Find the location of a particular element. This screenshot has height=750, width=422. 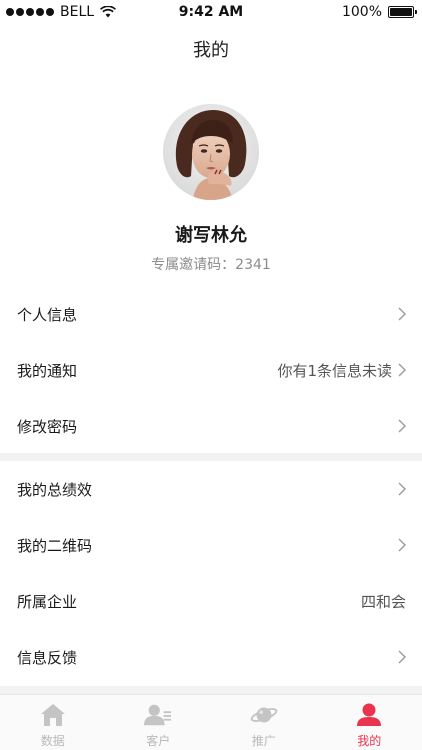

avatar is located at coordinates (211, 152).